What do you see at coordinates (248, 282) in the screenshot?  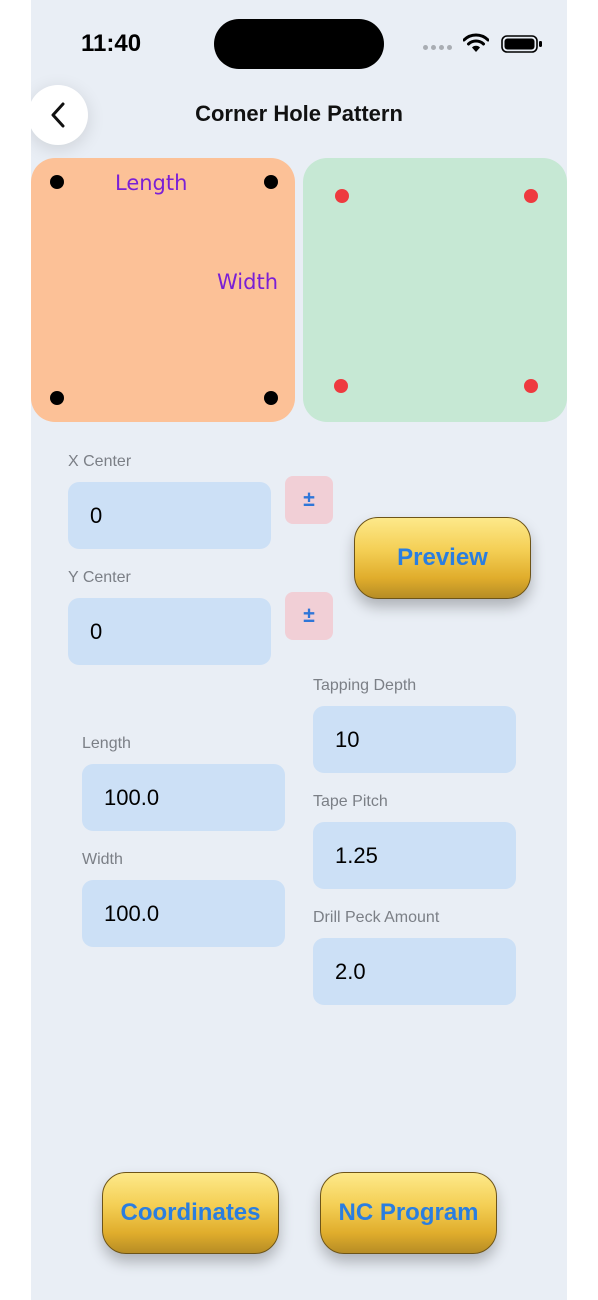 I see `width-label: Width` at bounding box center [248, 282].